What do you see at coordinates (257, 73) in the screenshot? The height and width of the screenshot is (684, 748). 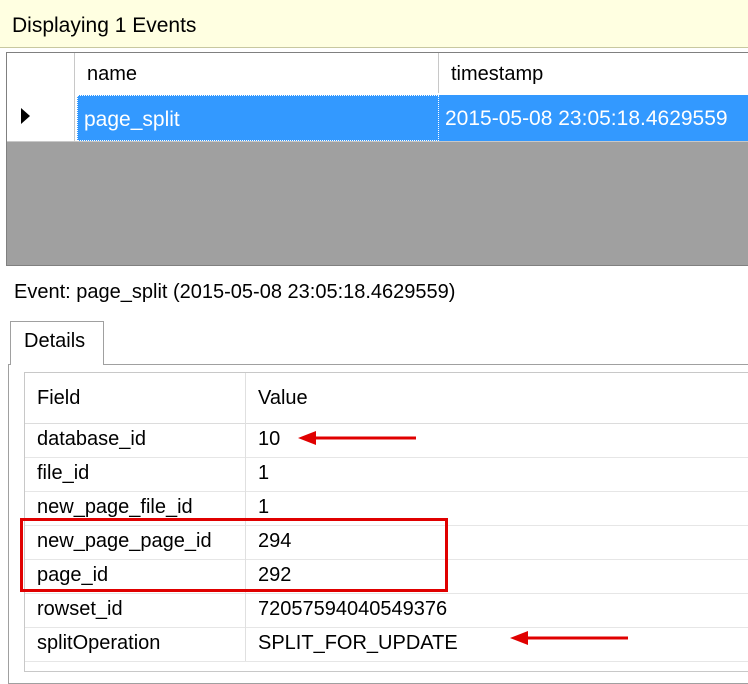 I see `column-header-name: name` at bounding box center [257, 73].